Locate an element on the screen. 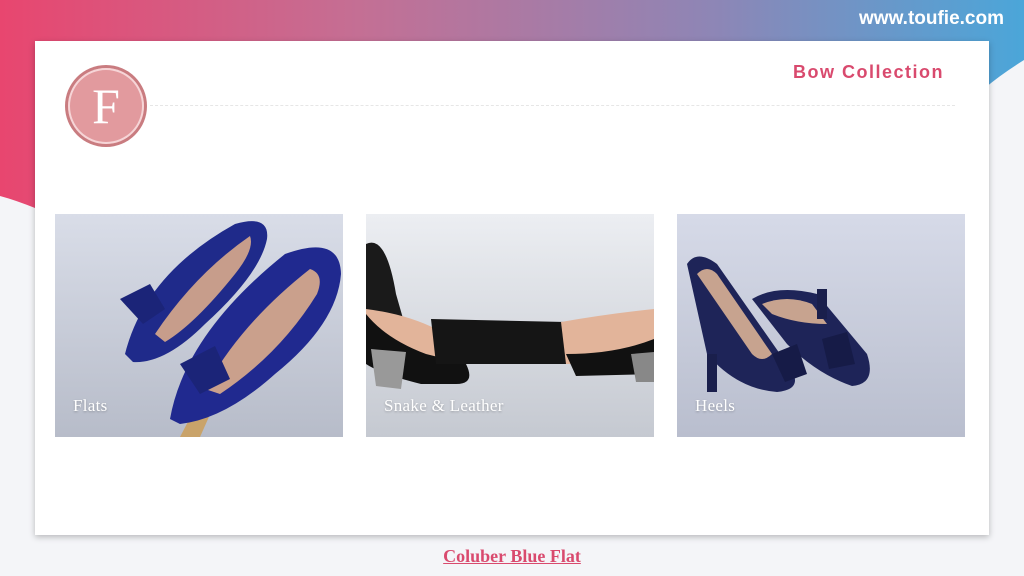  product-link: Coluber Blue Flat is located at coordinates (512, 556).